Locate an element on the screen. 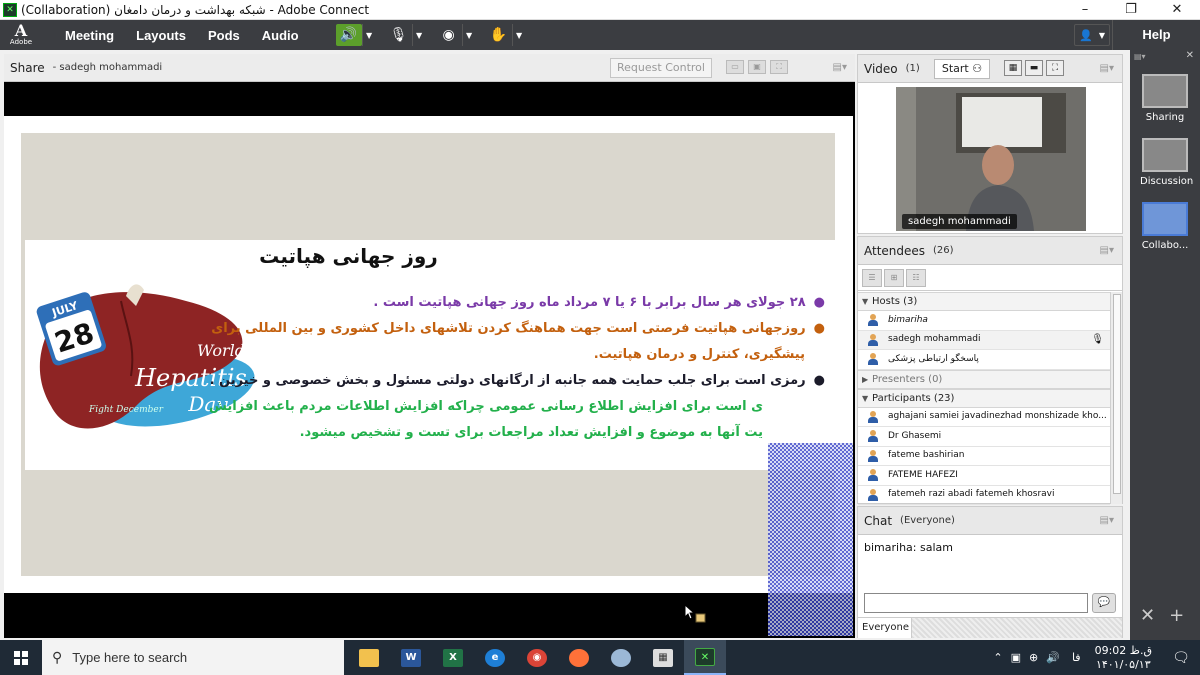 The width and height of the screenshot is (1200, 675). calculator-app: ▦ is located at coordinates (663, 657).